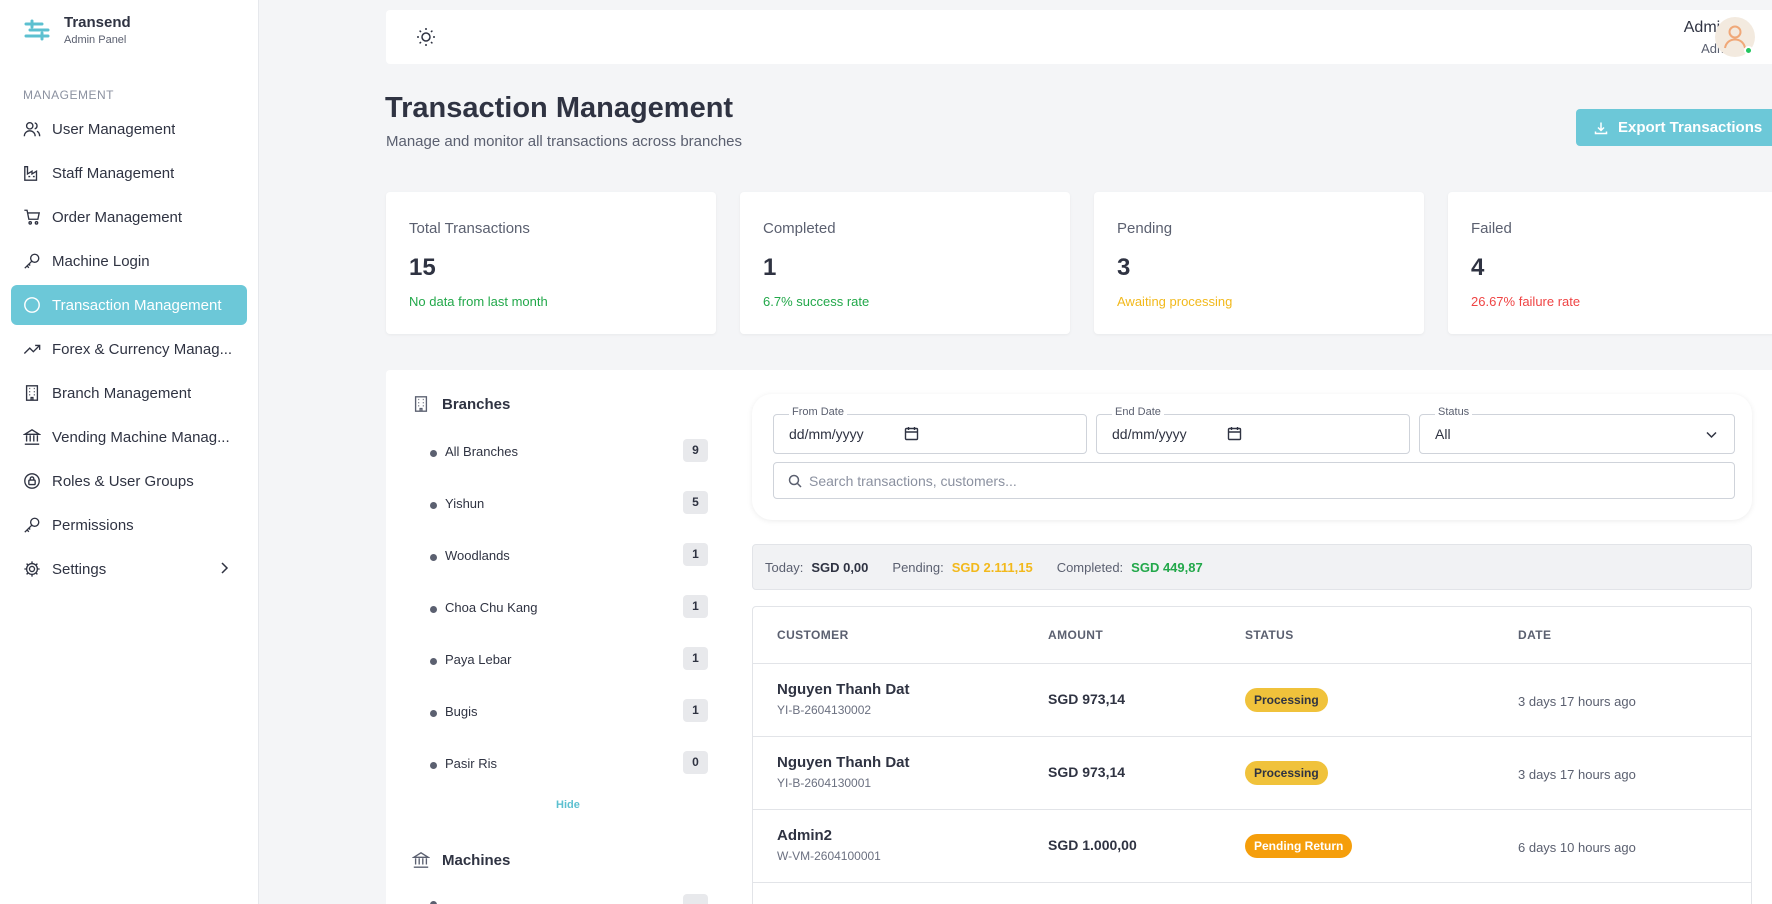 This screenshot has height=904, width=1772. What do you see at coordinates (1145, 228) in the screenshot?
I see `stat-label: Pending` at bounding box center [1145, 228].